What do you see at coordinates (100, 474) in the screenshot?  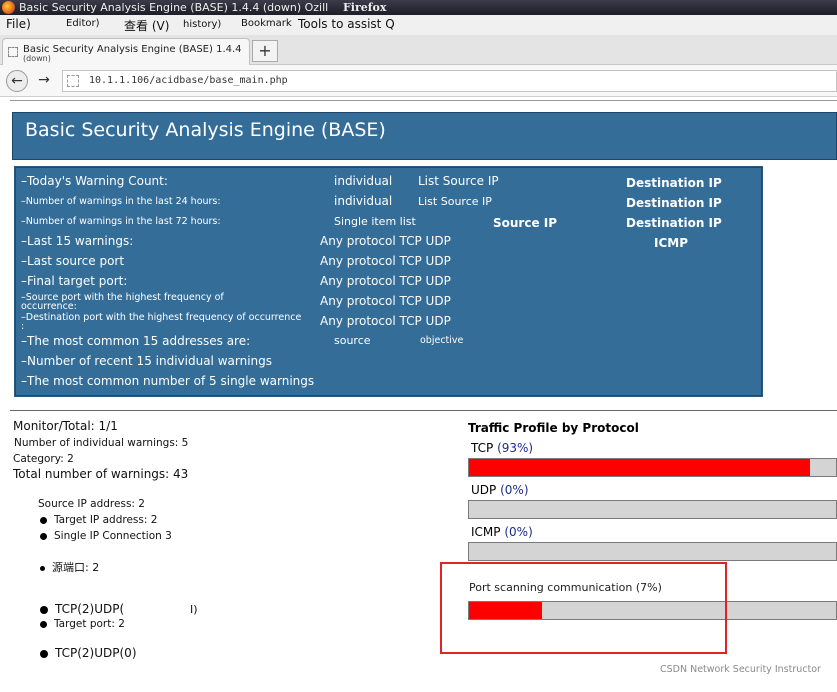 I see `total-warnings-link: Total number of warnings: 43` at bounding box center [100, 474].